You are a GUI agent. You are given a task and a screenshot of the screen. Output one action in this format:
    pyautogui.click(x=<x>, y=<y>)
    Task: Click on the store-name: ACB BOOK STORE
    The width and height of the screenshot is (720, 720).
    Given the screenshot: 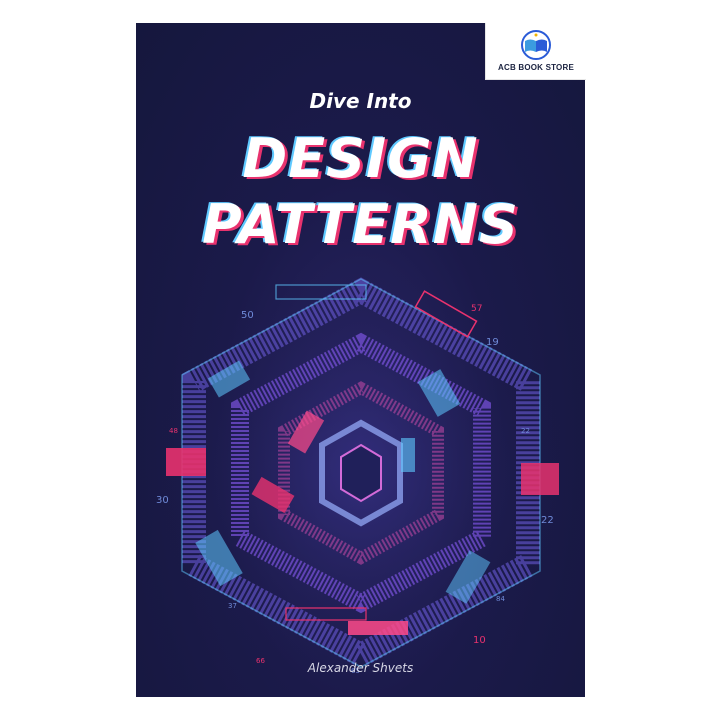 What is the action you would take?
    pyautogui.click(x=536, y=67)
    